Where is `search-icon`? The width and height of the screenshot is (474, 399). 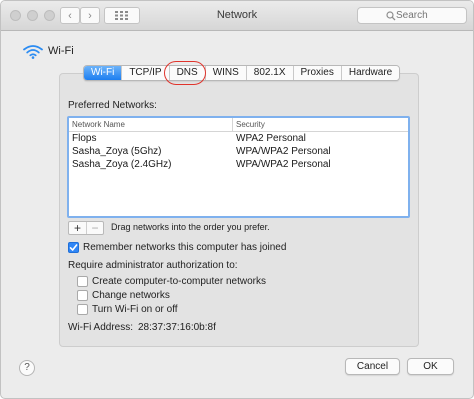
search-icon is located at coordinates (391, 16).